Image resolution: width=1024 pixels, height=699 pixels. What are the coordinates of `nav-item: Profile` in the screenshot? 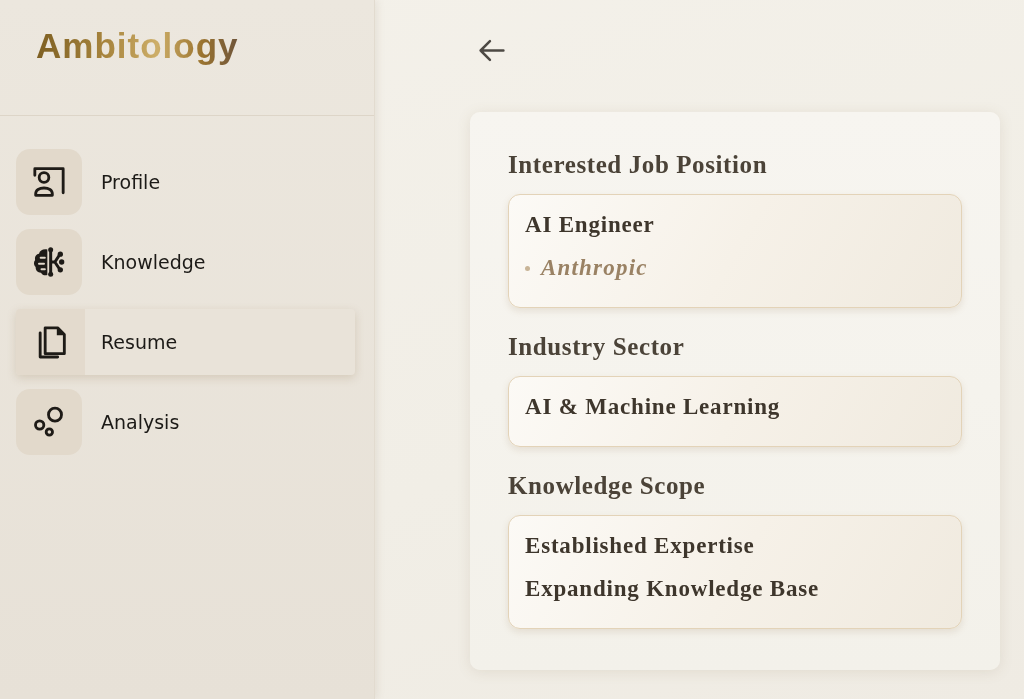 It's located at (185, 182).